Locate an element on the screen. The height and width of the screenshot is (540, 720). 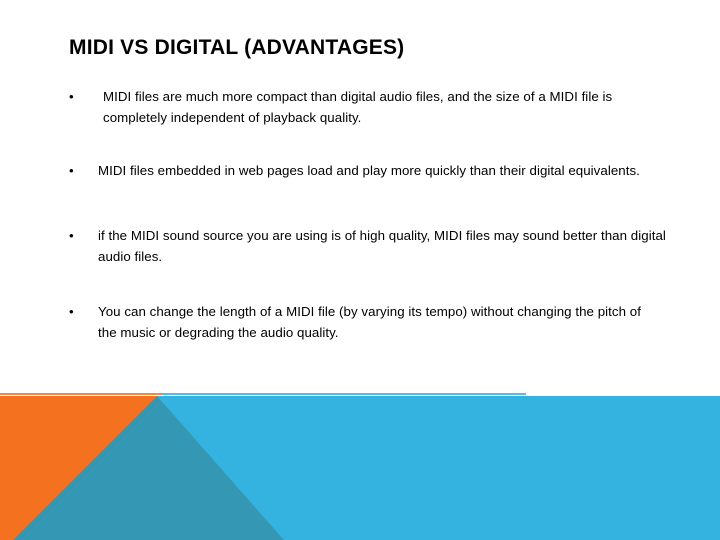
divider-right-segment is located at coordinates (344, 394).